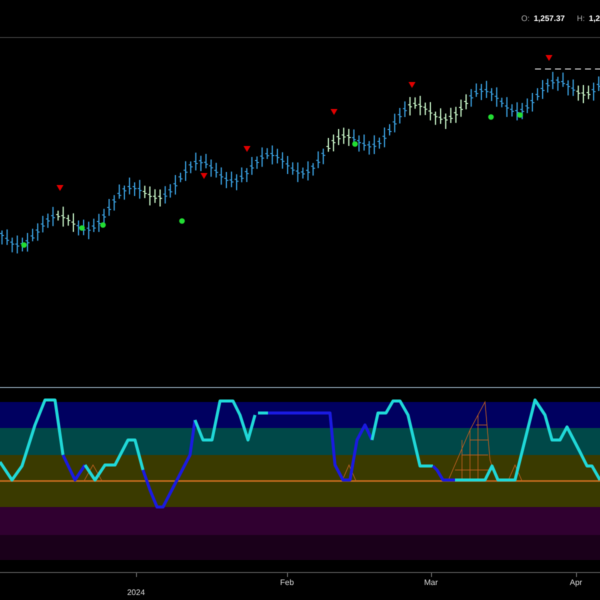  What do you see at coordinates (431, 582) in the screenshot?
I see `month-label: Mar` at bounding box center [431, 582].